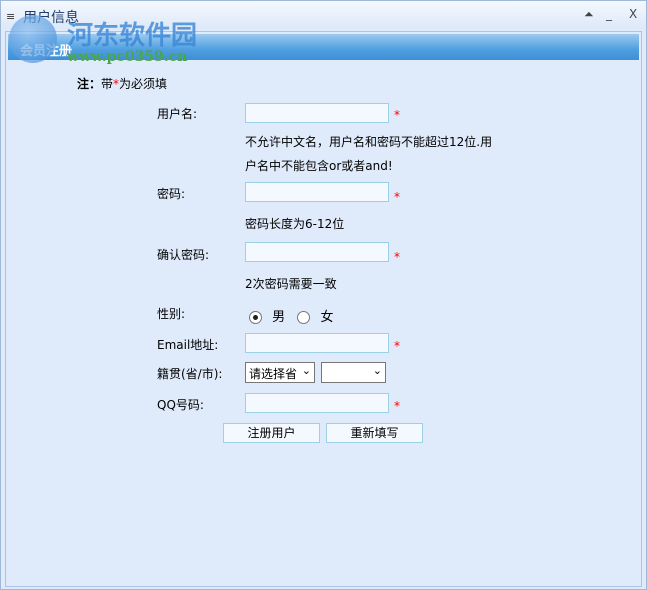  Describe the element at coordinates (317, 403) in the screenshot. I see `qq-input` at that location.